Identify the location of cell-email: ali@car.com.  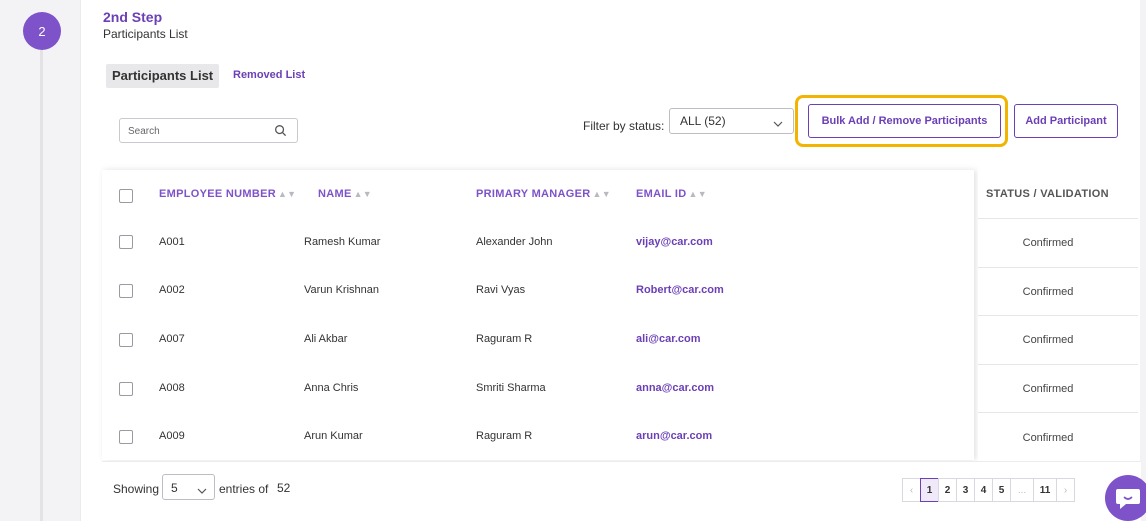
(668, 339).